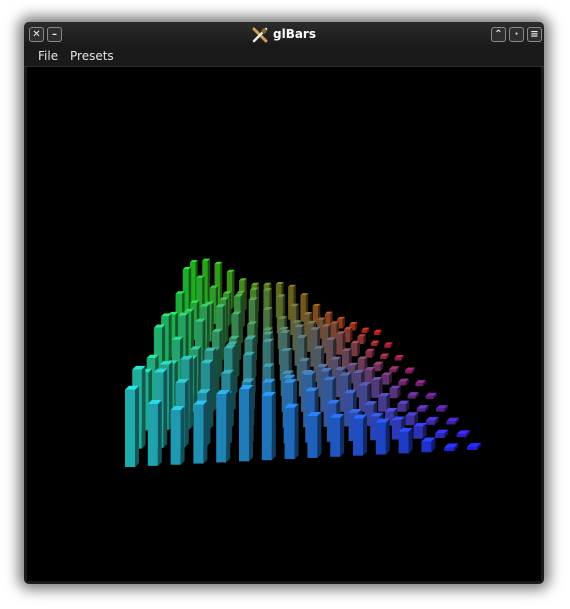 The width and height of the screenshot is (570, 609). I want to click on window-menu-button: ≡, so click(534, 34).